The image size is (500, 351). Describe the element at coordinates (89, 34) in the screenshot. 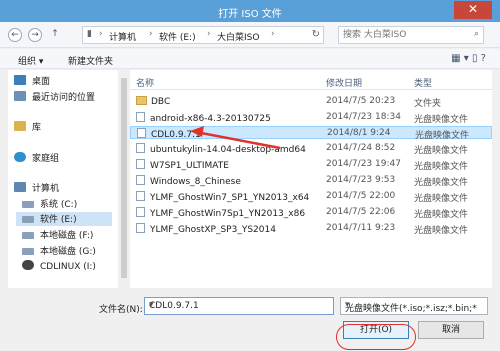

I see `folder-icon: ▮` at that location.